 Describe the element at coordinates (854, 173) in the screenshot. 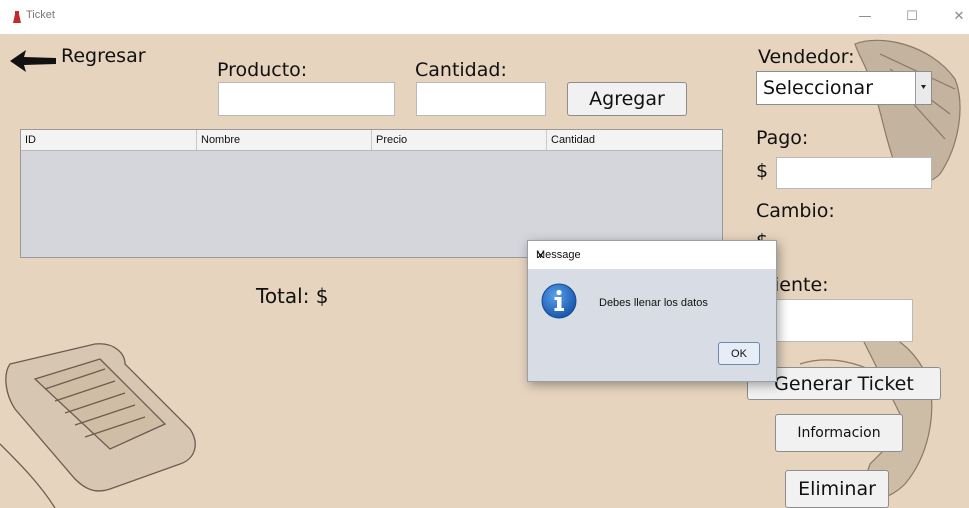

I see `pago-input` at that location.